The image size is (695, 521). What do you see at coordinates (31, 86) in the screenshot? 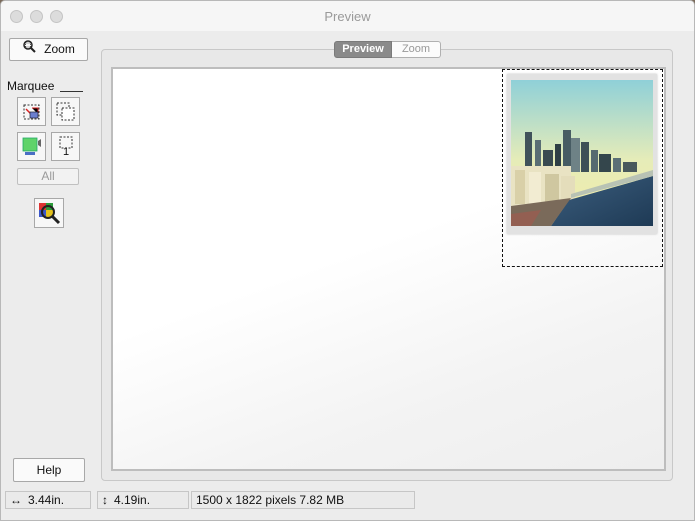
I see `marquee-label: Marquee` at bounding box center [31, 86].